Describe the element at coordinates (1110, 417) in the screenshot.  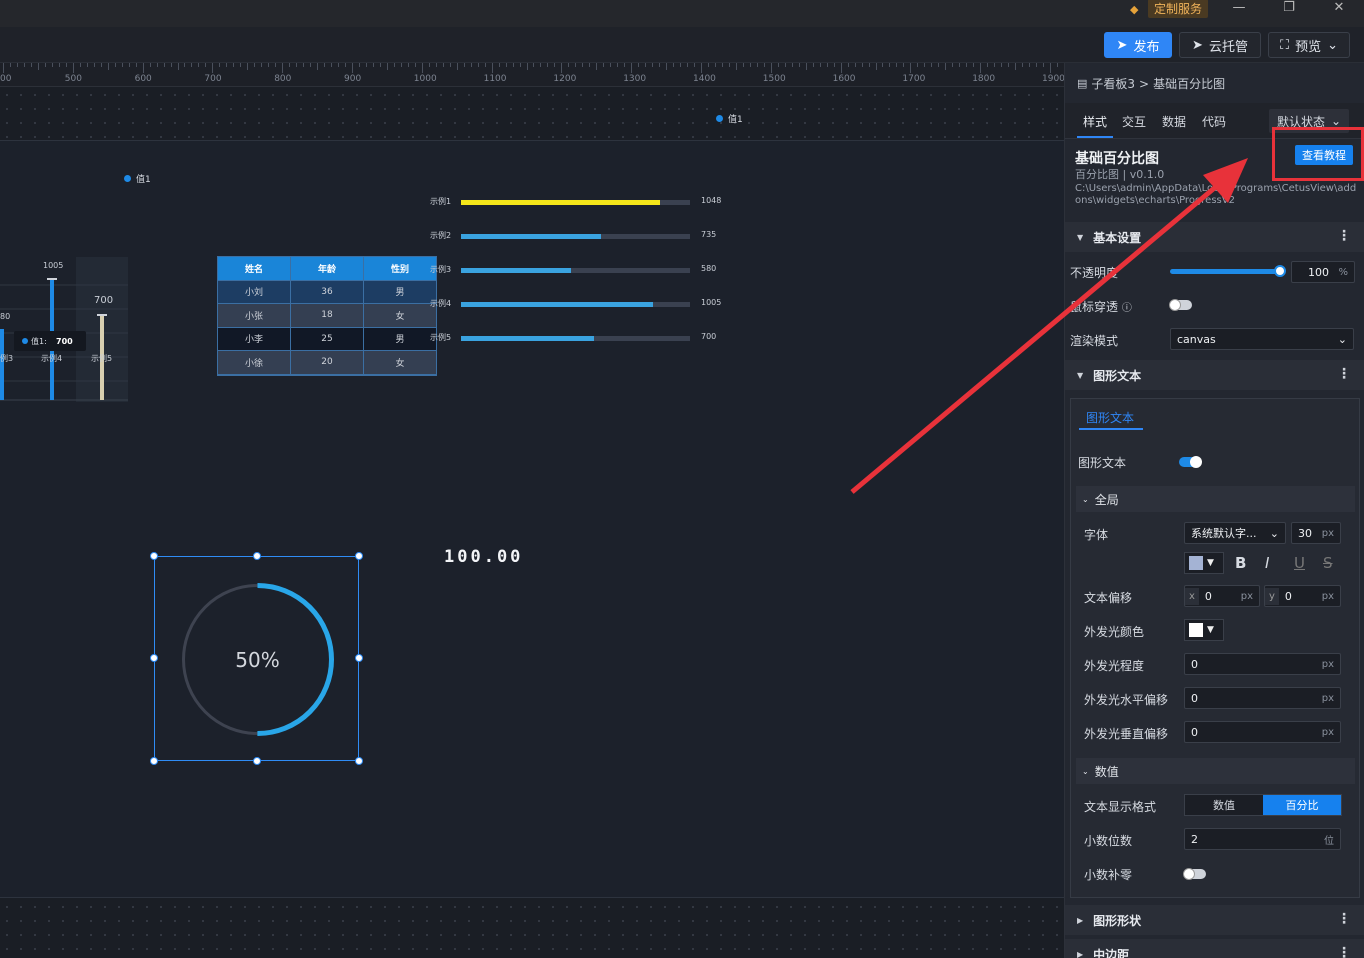
I see `subtab-graphic-text: 图形文本` at that location.